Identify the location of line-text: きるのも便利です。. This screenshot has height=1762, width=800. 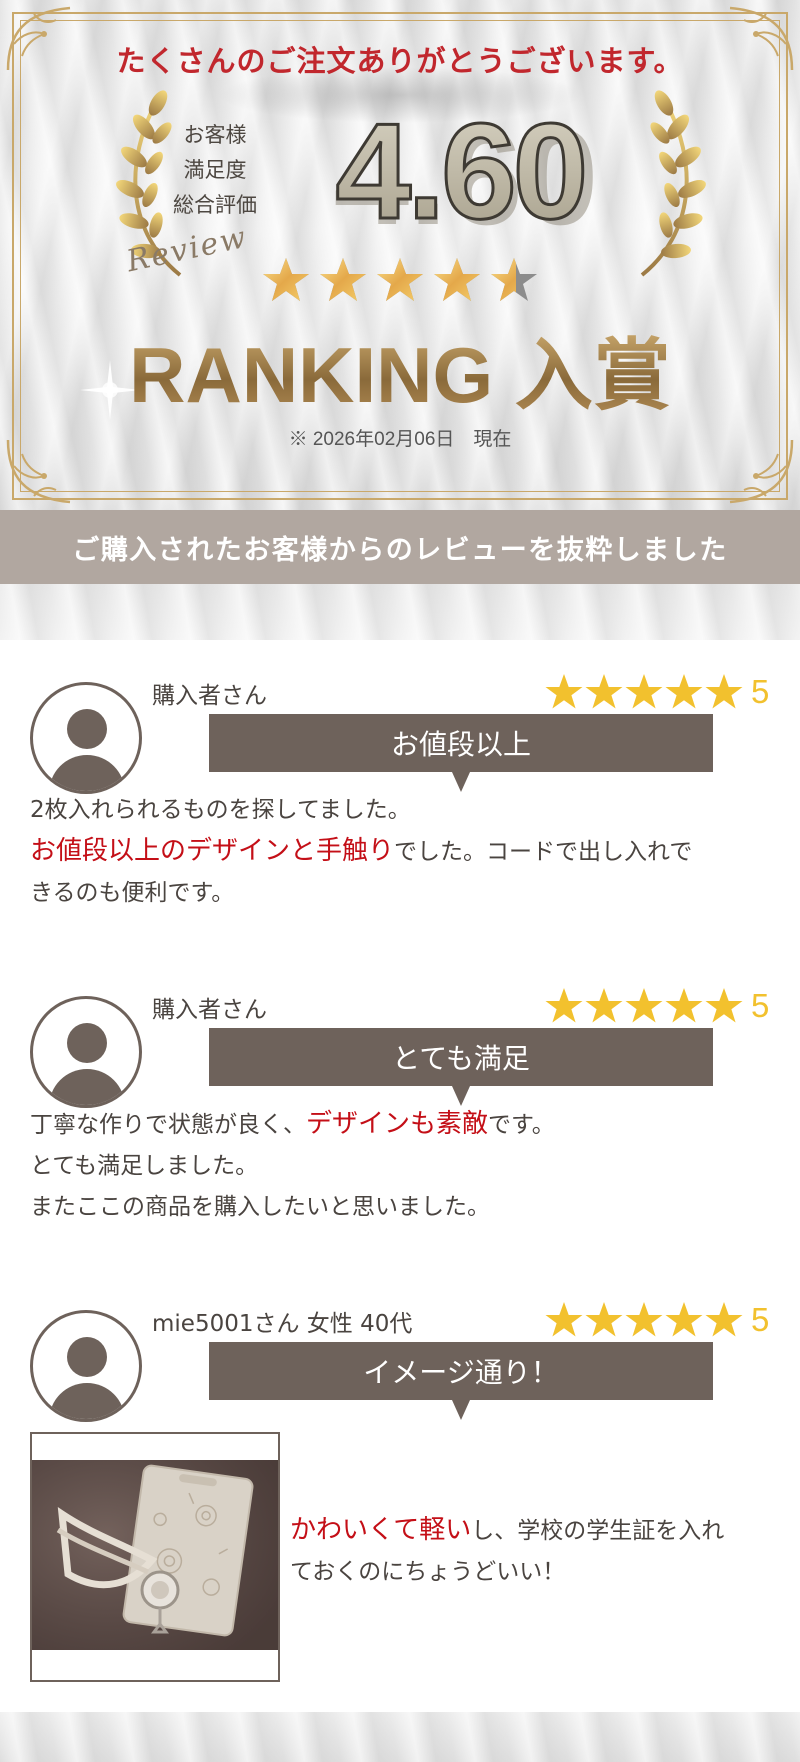
(132, 893).